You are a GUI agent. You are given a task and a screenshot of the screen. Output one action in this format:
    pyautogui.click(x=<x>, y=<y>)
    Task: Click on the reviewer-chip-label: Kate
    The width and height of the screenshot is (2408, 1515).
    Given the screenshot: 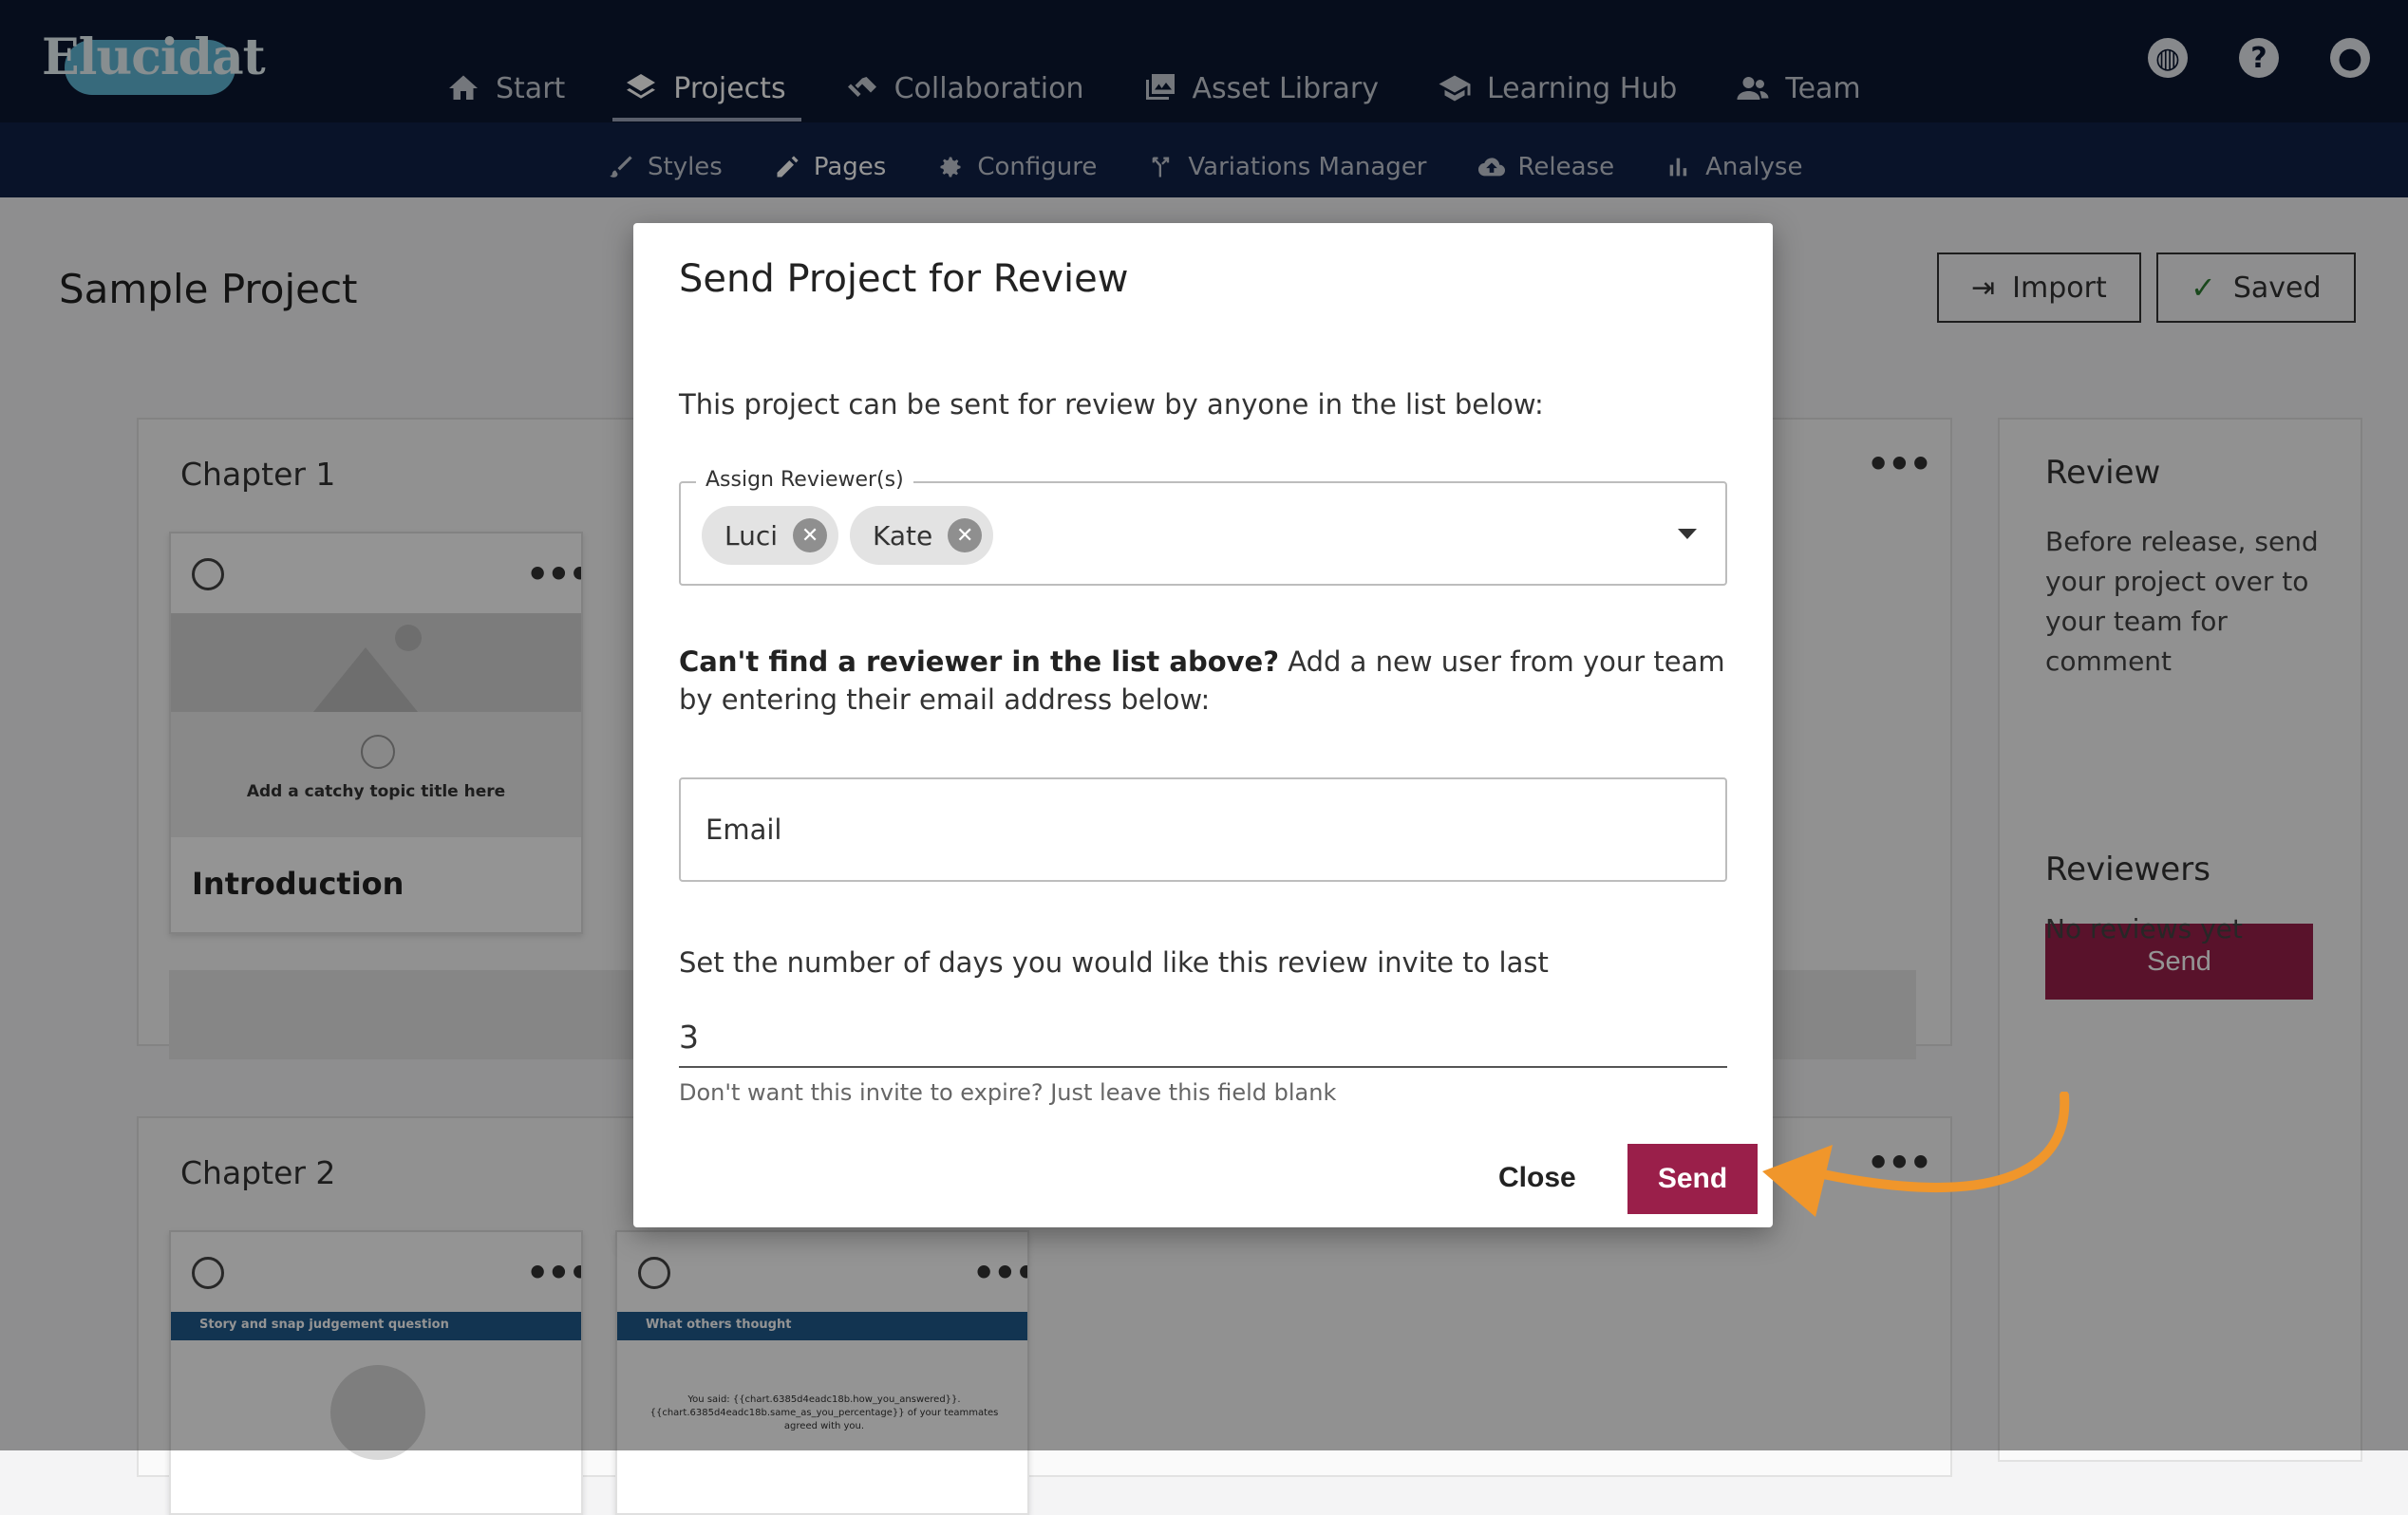 What is the action you would take?
    pyautogui.click(x=903, y=535)
    